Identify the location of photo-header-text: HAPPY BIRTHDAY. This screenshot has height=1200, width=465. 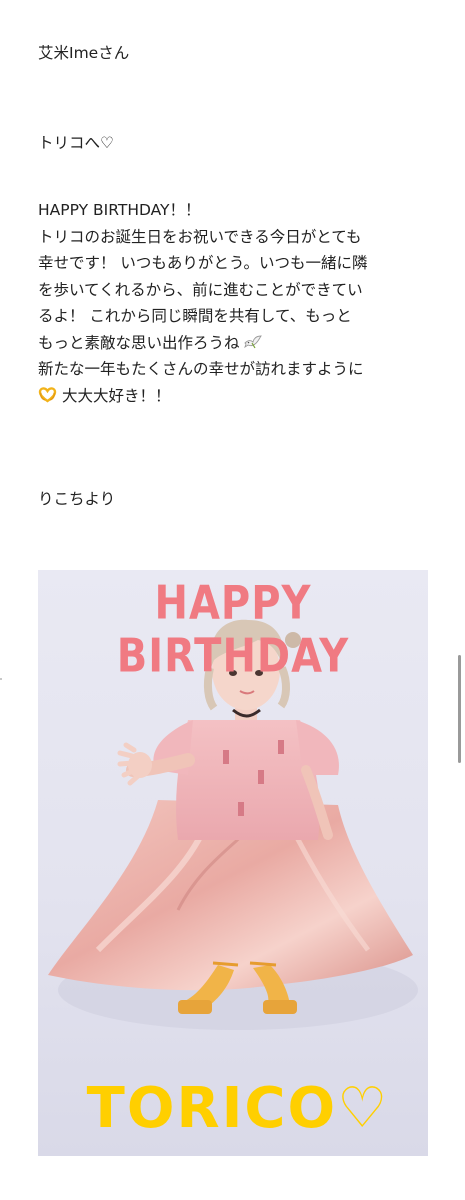
(233, 630).